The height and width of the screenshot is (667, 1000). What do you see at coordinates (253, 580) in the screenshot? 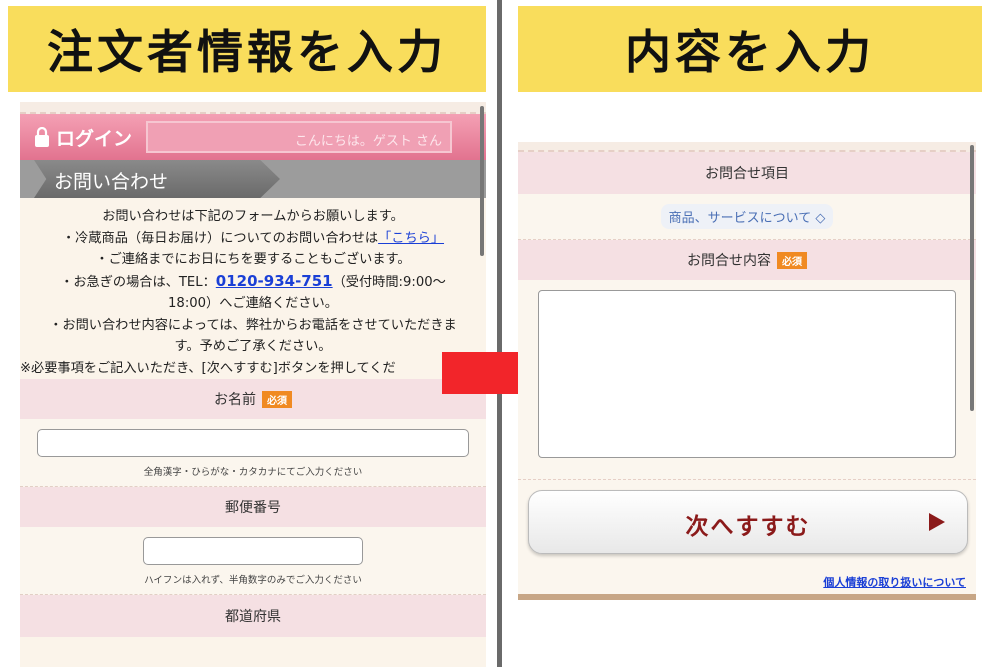
I see `postal-hint: ハイフンは入れず、半角数字のみでご入力ください` at bounding box center [253, 580].